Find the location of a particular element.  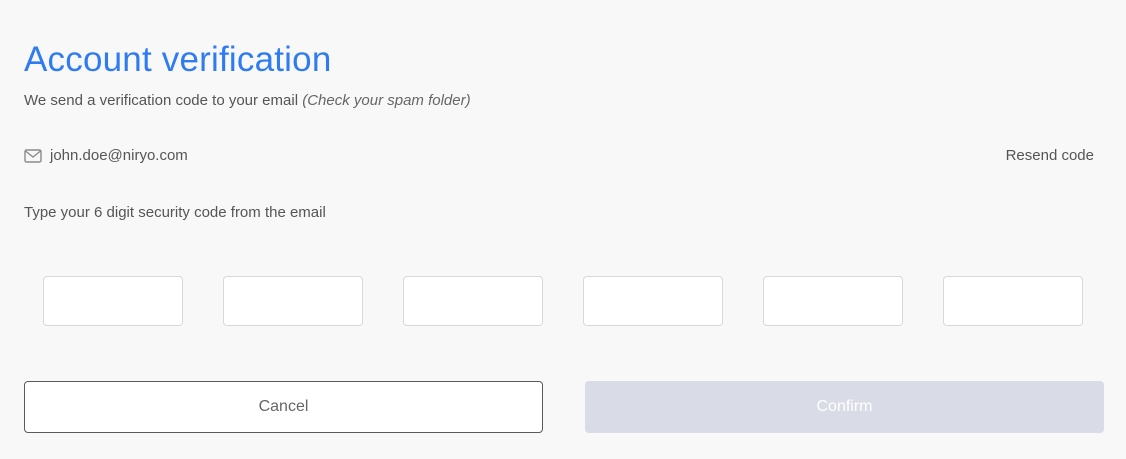

email-row: john.doe@niryo.com is located at coordinates (106, 156).